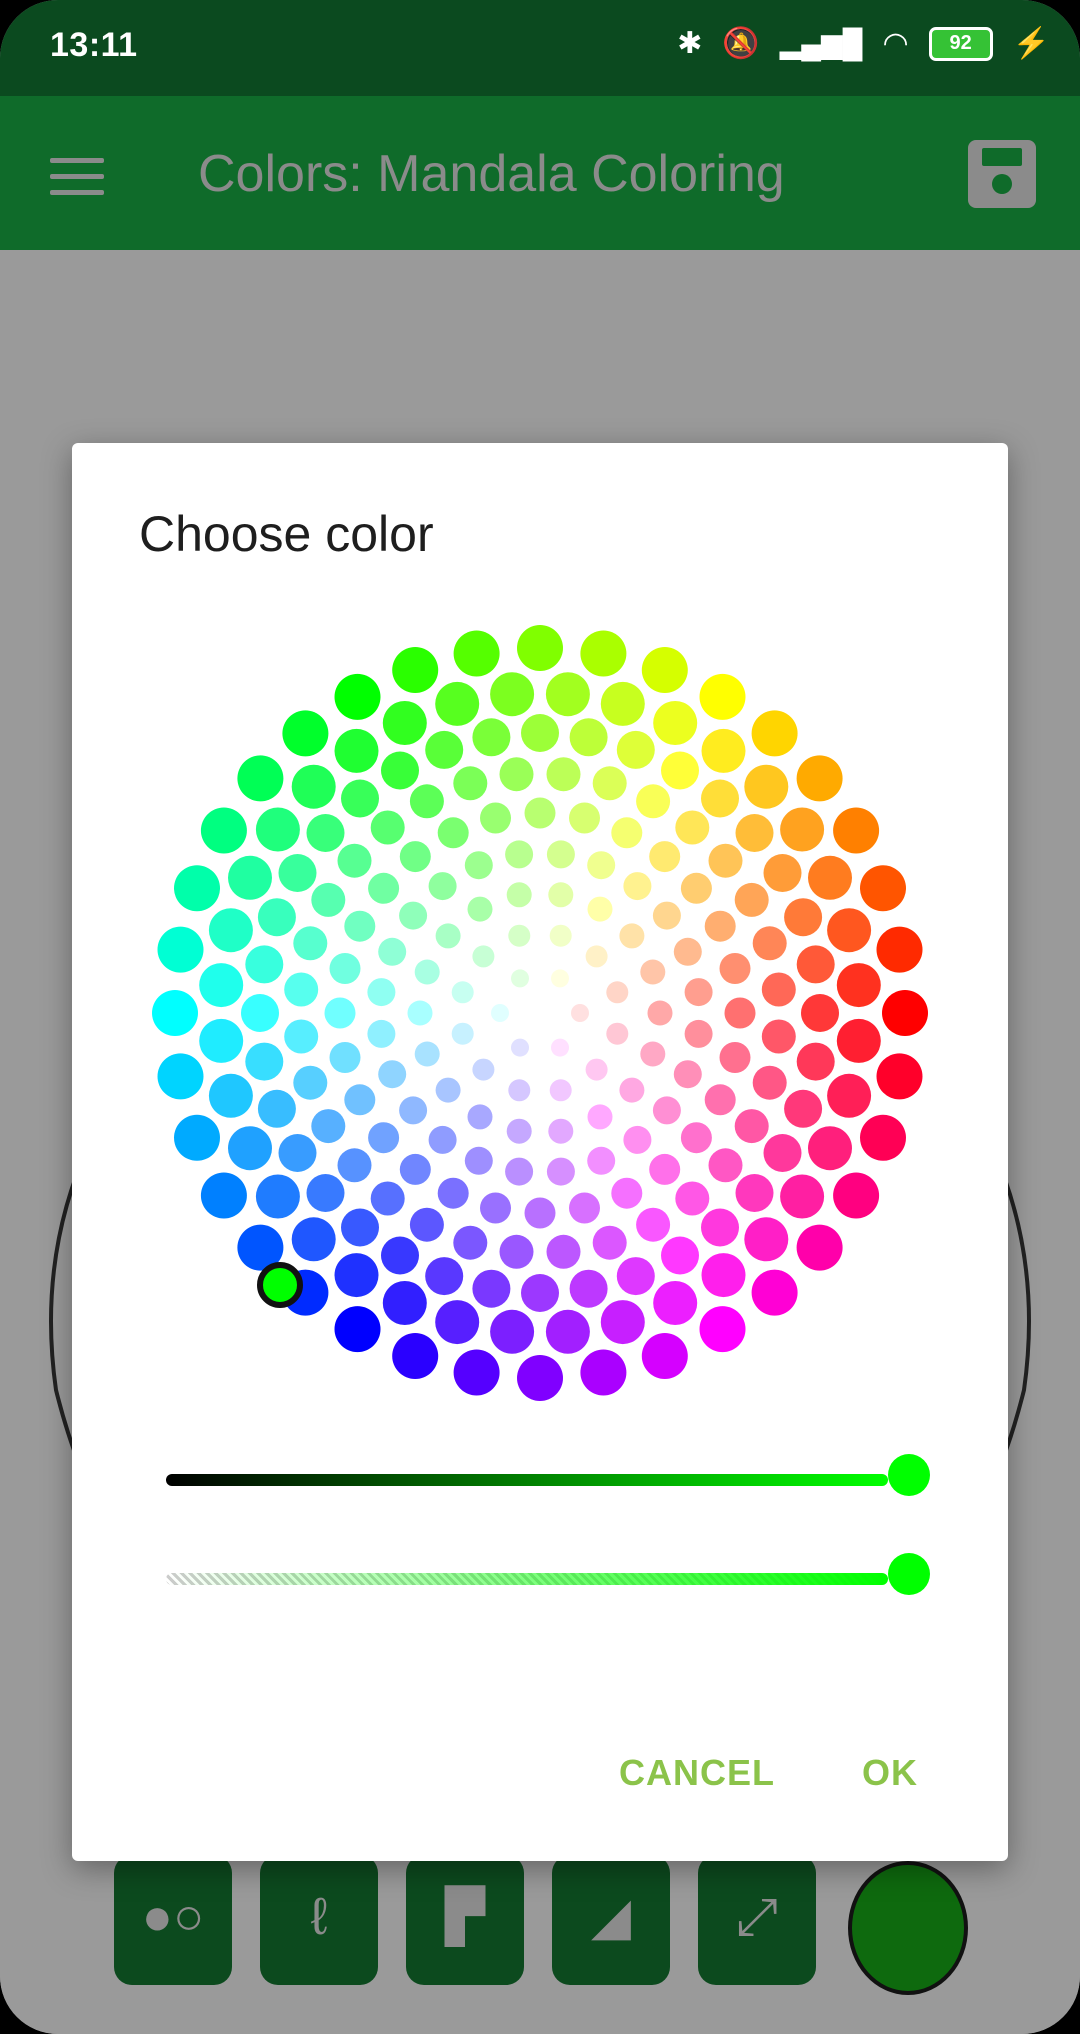 Image resolution: width=1080 pixels, height=2034 pixels. Describe the element at coordinates (908, 1928) in the screenshot. I see `current-color-button` at that location.